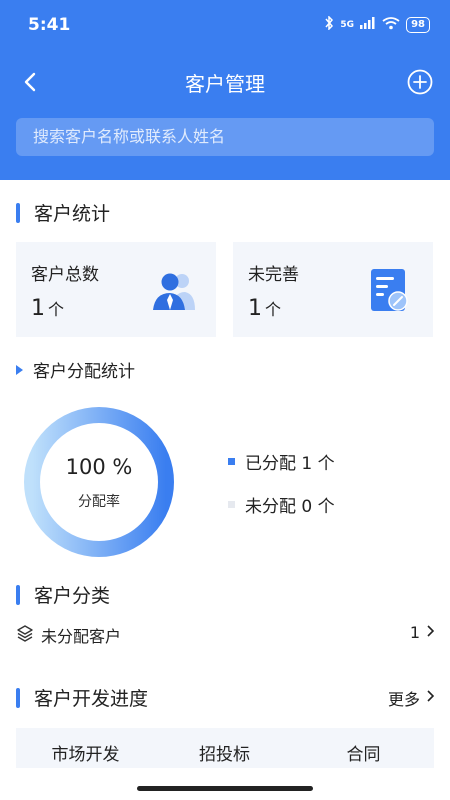  I want to click on category-row-unassigned: 未分配客户 1, so click(225, 634).